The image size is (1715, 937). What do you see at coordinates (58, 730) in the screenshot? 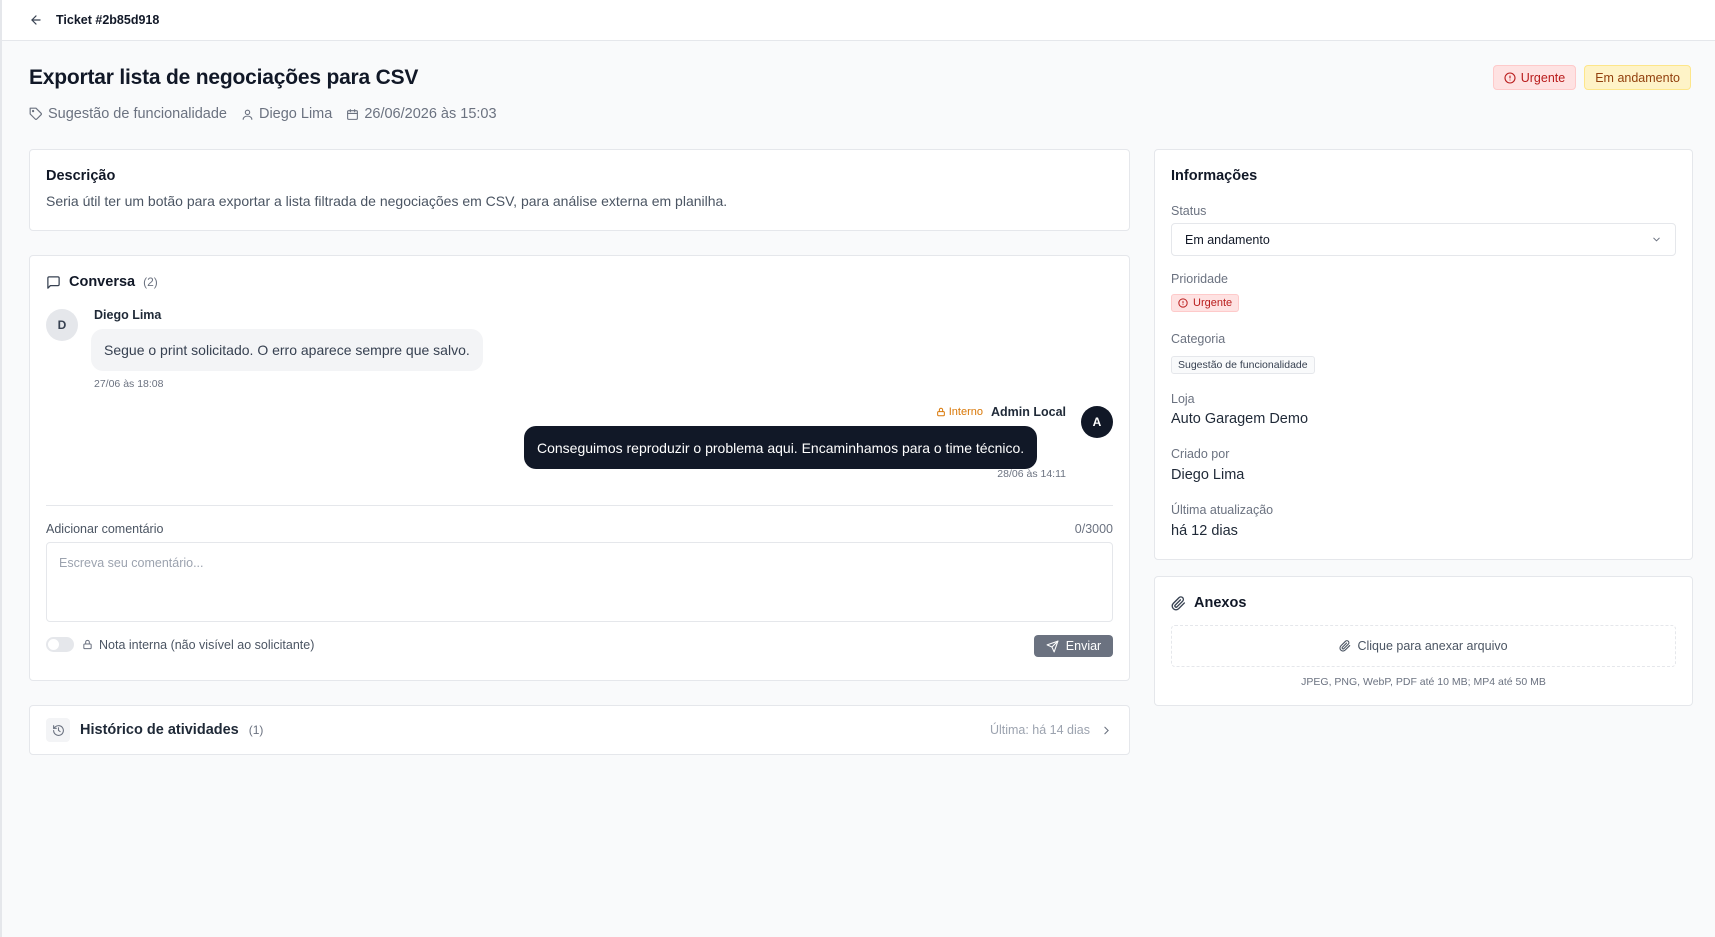
I see `history-icon` at bounding box center [58, 730].